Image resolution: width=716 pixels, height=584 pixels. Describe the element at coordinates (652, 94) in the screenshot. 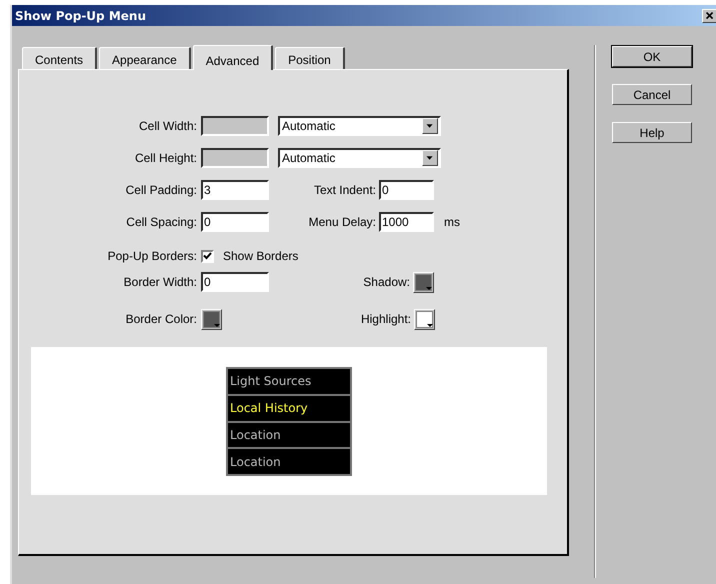

I see `dialog-button: Cancel` at that location.